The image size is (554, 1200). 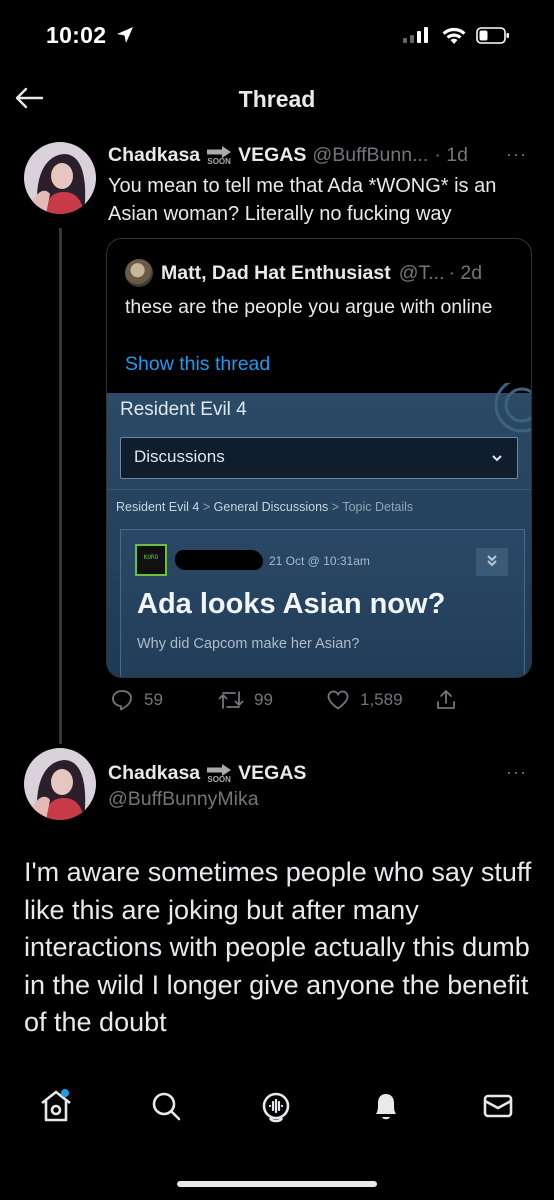 I want to click on post-subtitle: Why did Capcom make her Asian?, so click(x=248, y=644).